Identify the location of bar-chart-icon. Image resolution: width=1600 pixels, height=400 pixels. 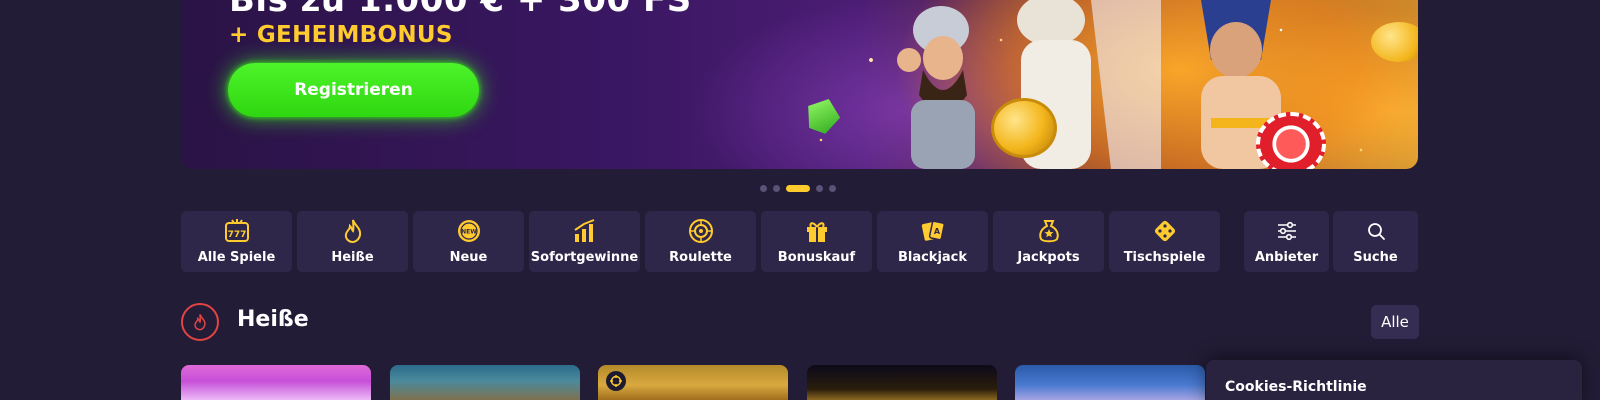
(583, 230).